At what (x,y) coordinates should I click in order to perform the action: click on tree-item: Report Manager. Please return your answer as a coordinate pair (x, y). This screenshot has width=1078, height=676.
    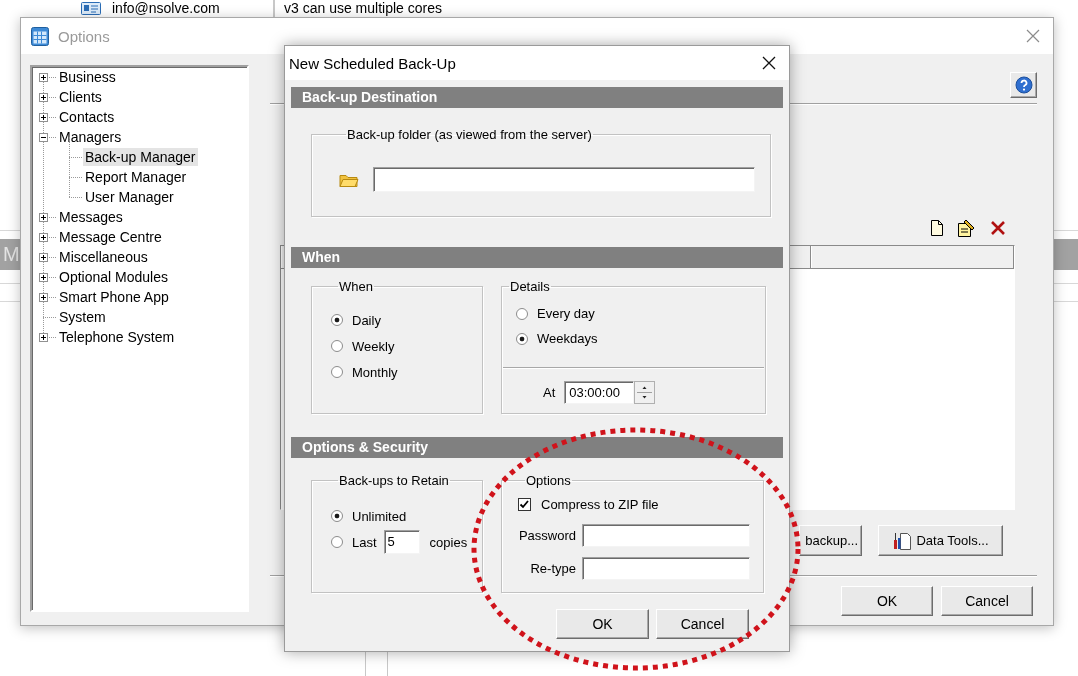
    Looking at the image, I should click on (136, 177).